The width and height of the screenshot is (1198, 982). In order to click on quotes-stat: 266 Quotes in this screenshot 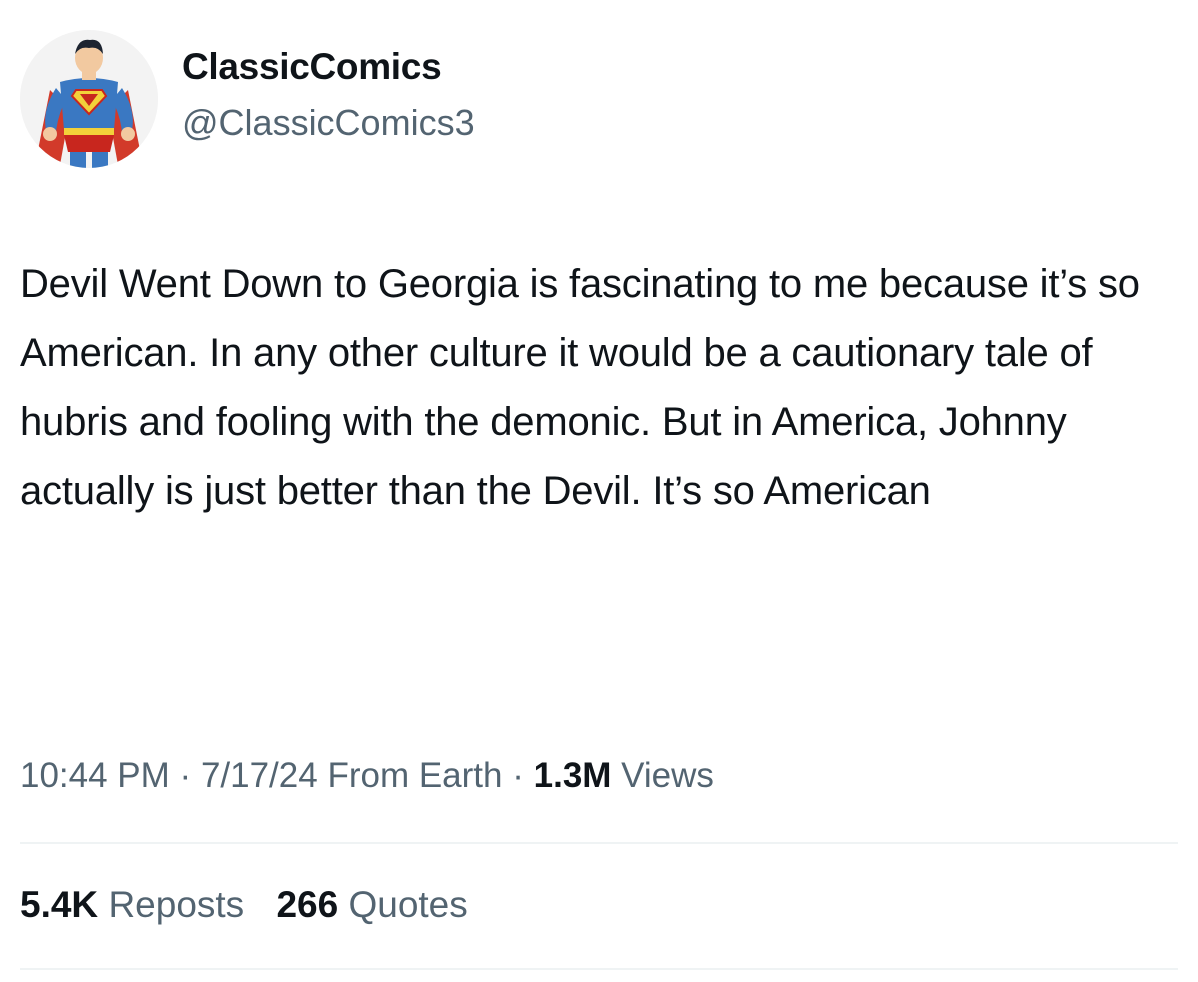, I will do `click(371, 904)`.